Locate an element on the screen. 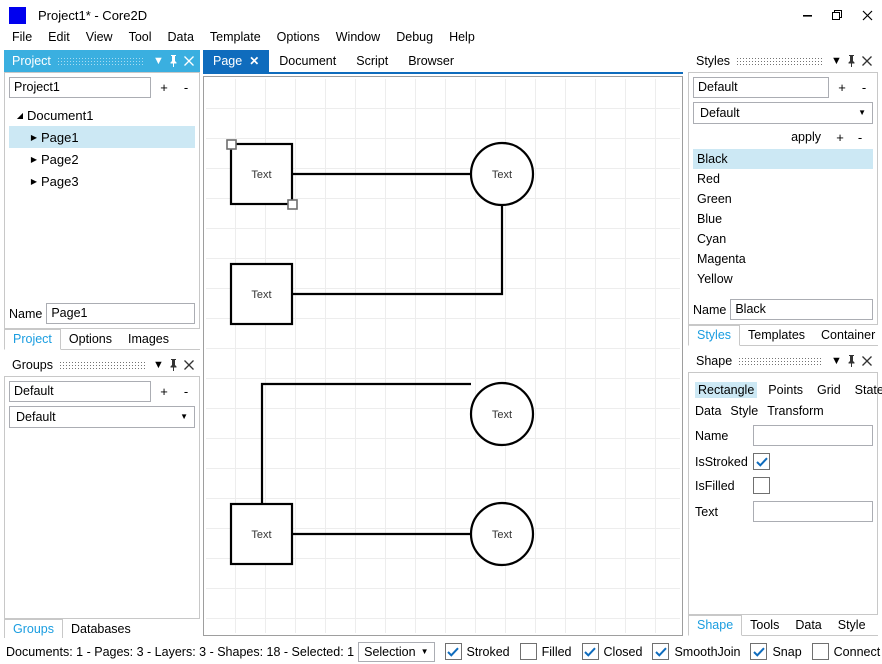 This screenshot has width=882, height=664. tab-templates: Templates is located at coordinates (776, 335).